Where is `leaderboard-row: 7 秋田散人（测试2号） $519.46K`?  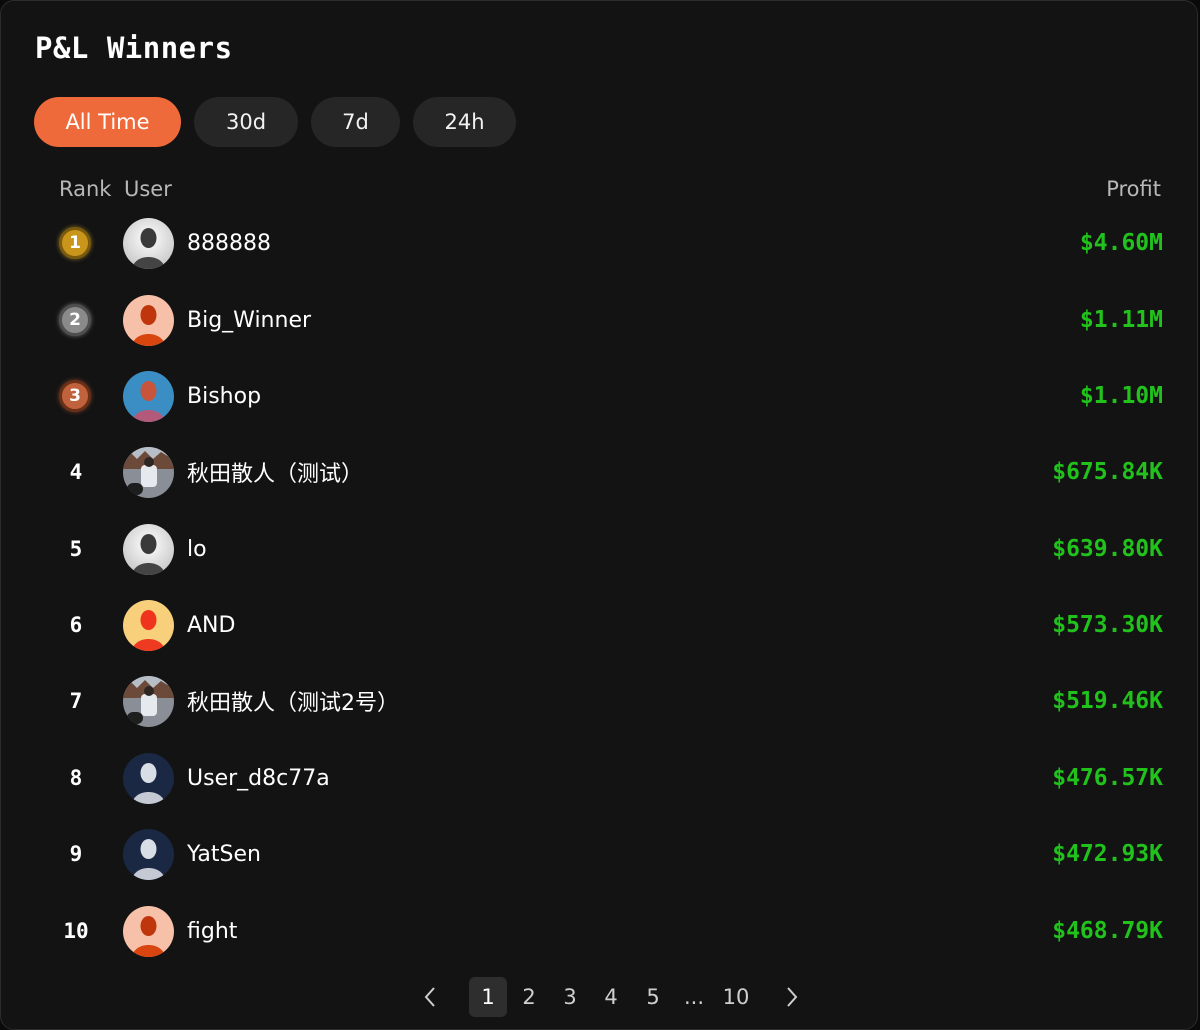
leaderboard-row: 7 秋田散人（测试2号） $519.46K is located at coordinates (600, 701).